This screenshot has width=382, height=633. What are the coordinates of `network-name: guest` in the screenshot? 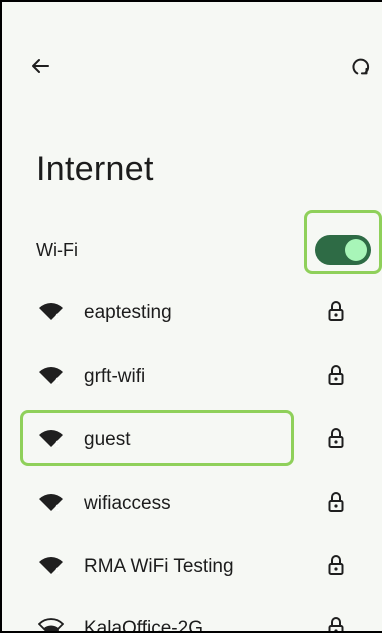 It's located at (107, 439).